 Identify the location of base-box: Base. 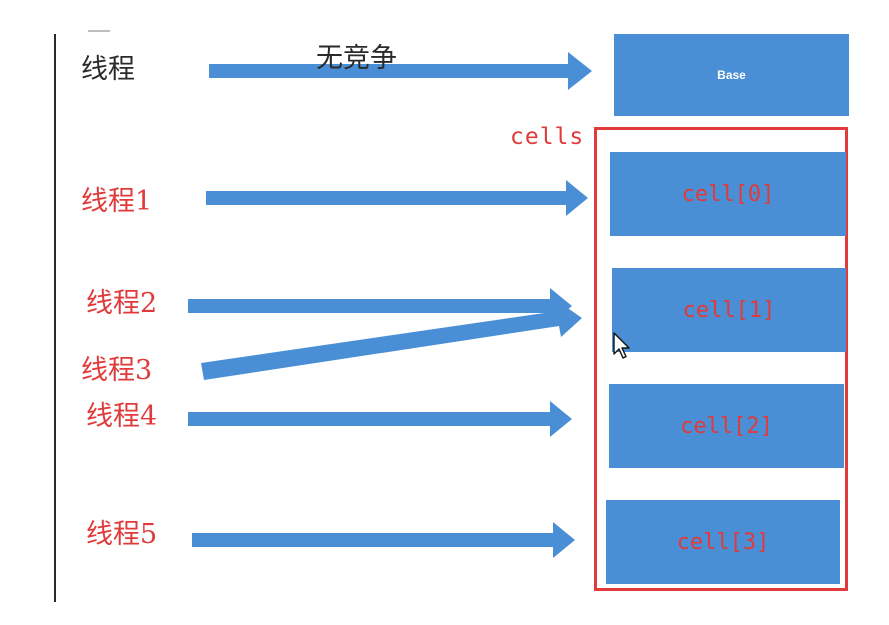
(731, 75).